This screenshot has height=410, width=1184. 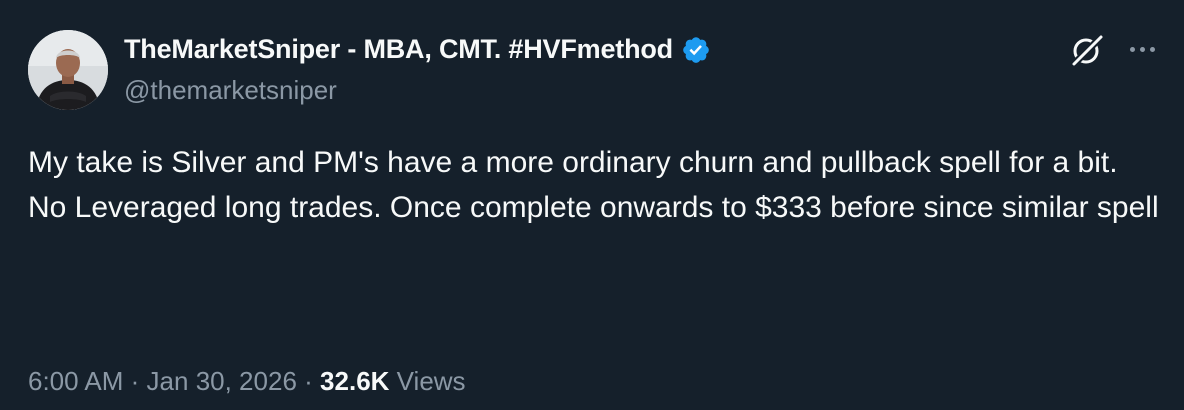 What do you see at coordinates (76, 381) in the screenshot?
I see `tweet-time: 6:00 AM` at bounding box center [76, 381].